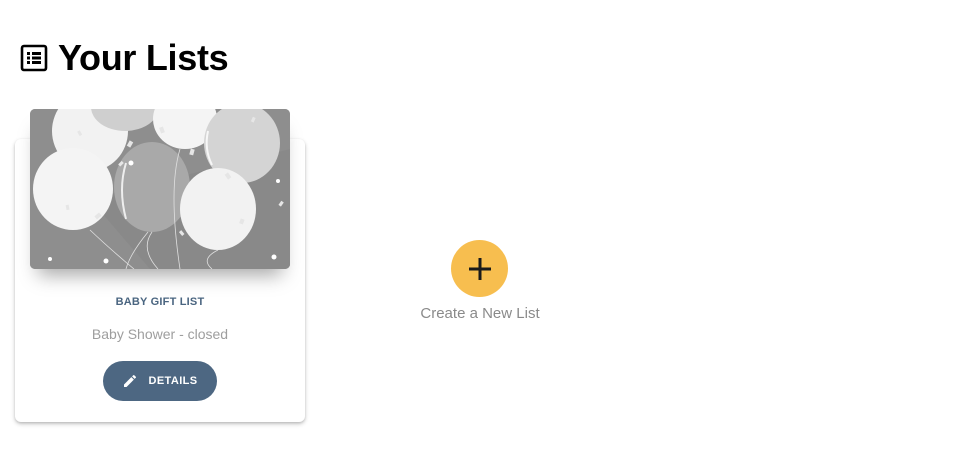  Describe the element at coordinates (160, 302) in the screenshot. I see `list-card-title: BABY GIFT LIST` at that location.